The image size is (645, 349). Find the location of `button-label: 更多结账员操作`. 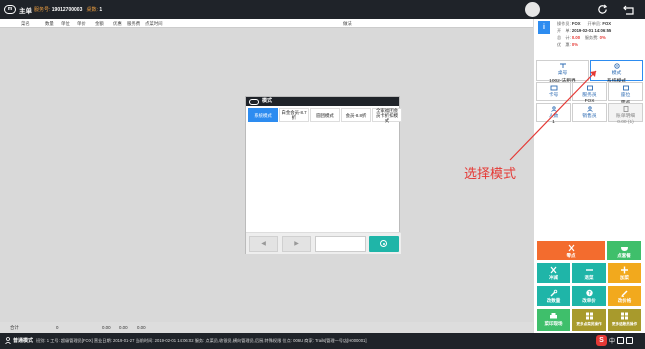

button-label: 更多结账员操作 is located at coordinates (624, 324).